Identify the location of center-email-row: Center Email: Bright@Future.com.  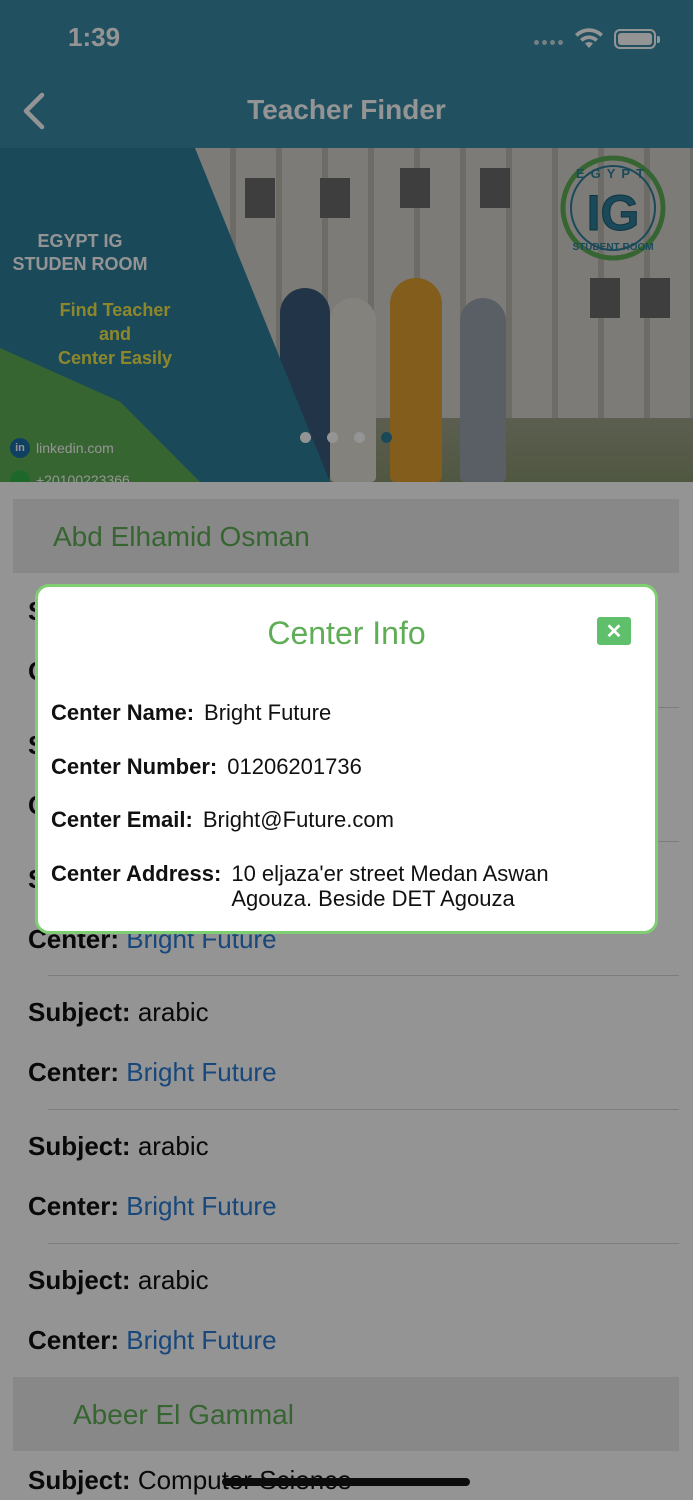
(222, 820).